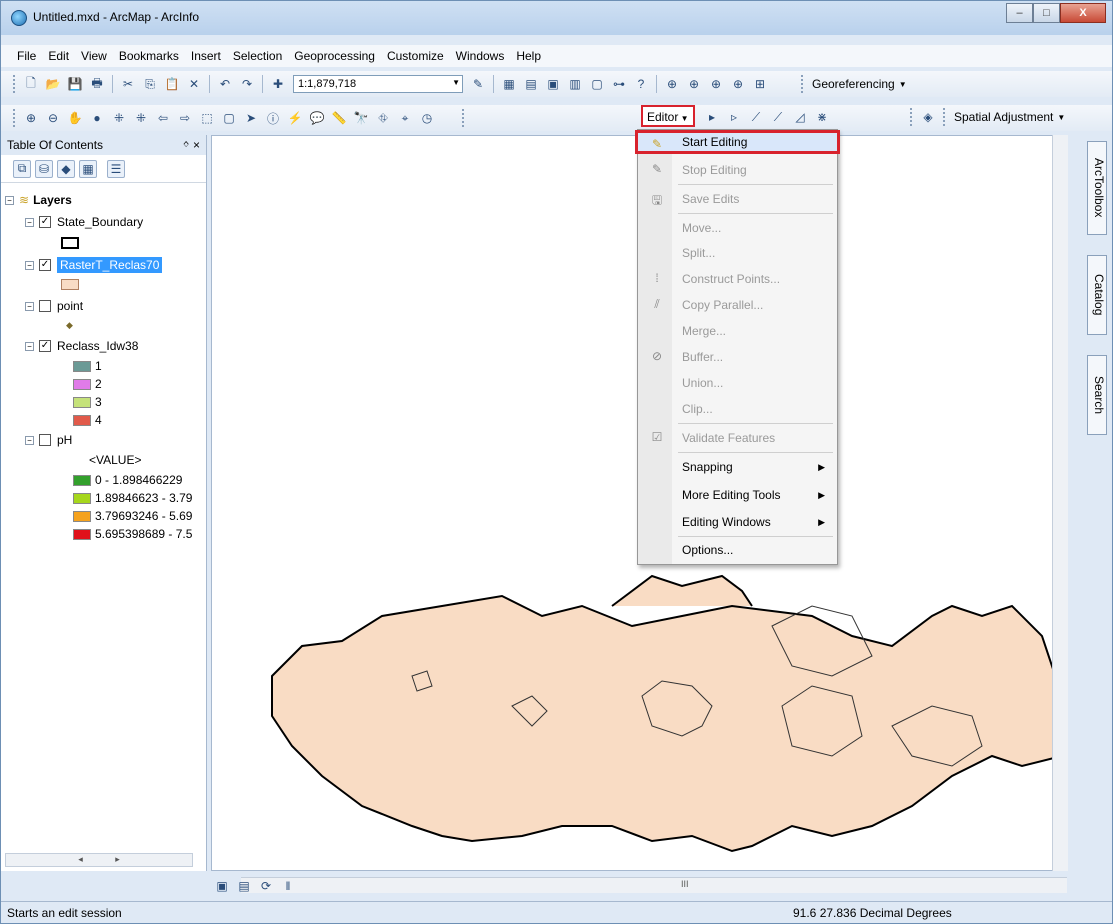  I want to click on model-builder-icon: ⊶, so click(619, 84).